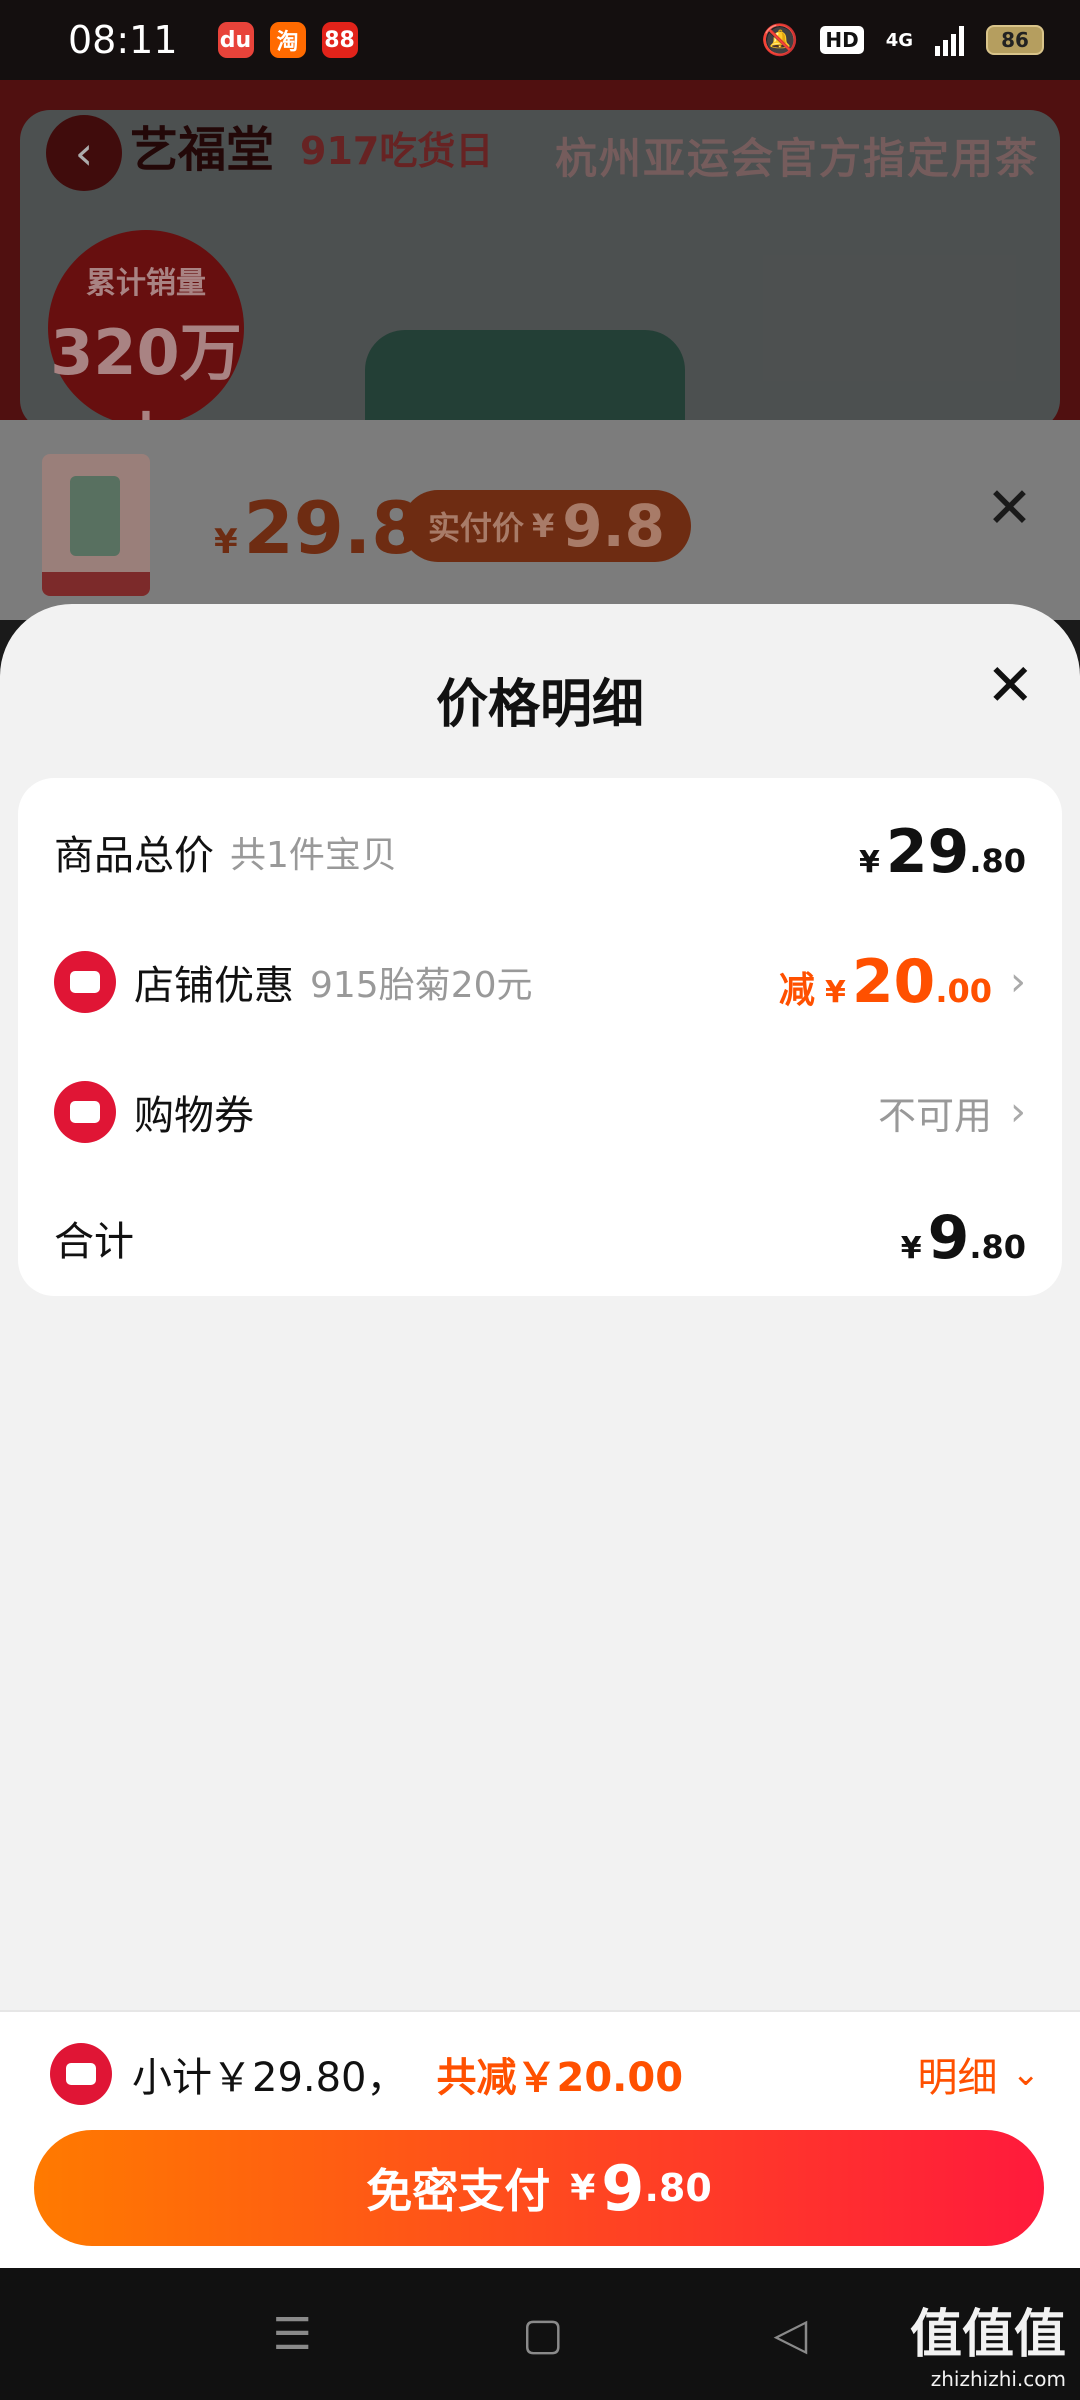  I want to click on chevron-down-icon: ⌄, so click(1026, 2074).